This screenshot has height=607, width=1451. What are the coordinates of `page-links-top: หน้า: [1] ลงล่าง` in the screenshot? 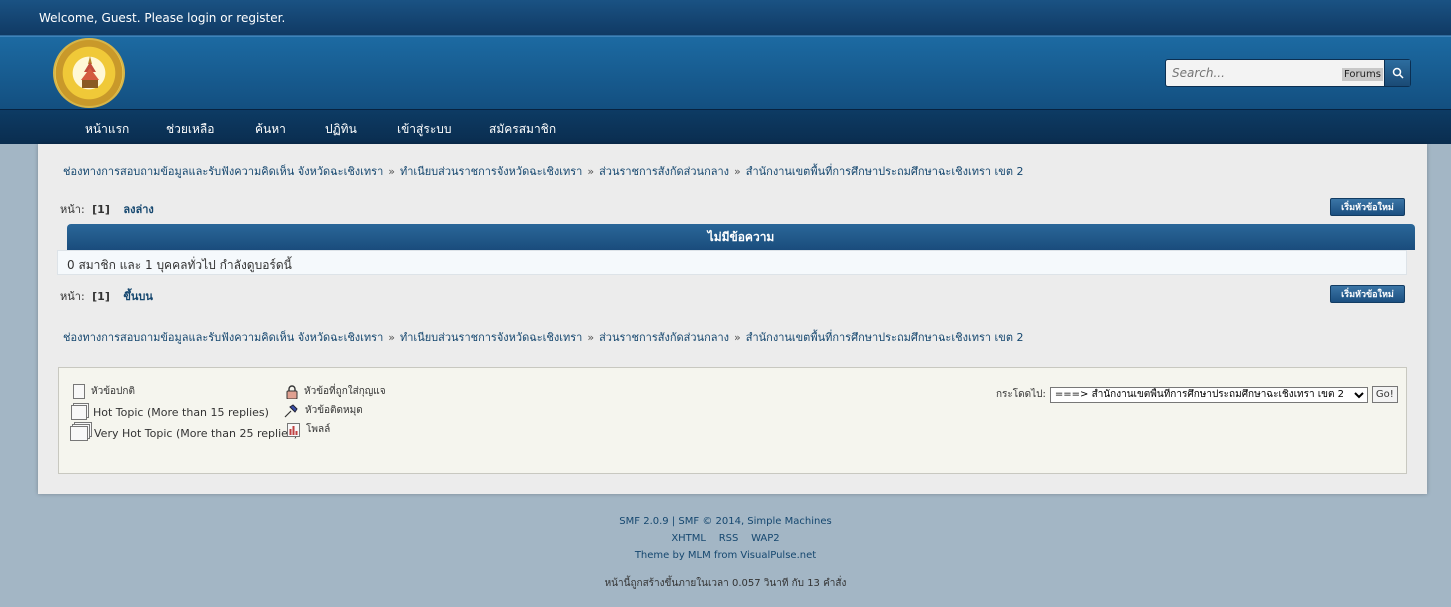 It's located at (107, 209).